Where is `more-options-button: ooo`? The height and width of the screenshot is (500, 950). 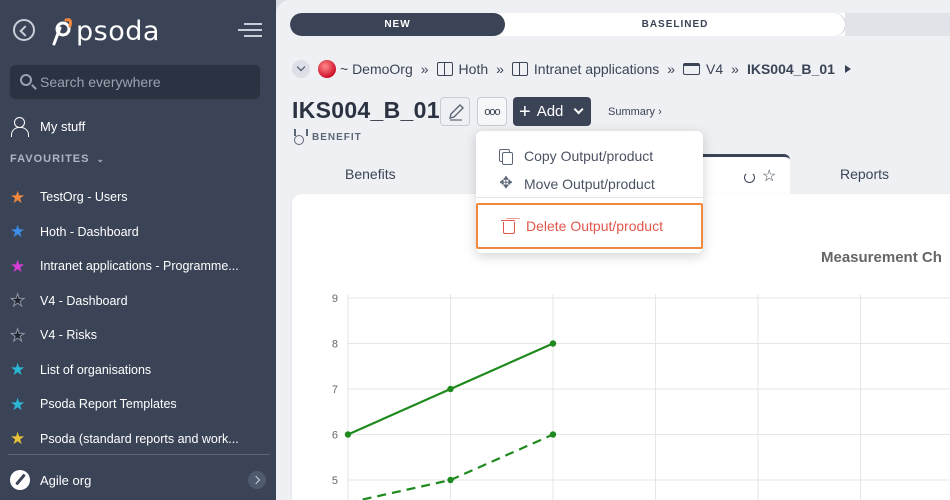 more-options-button: ooo is located at coordinates (492, 111).